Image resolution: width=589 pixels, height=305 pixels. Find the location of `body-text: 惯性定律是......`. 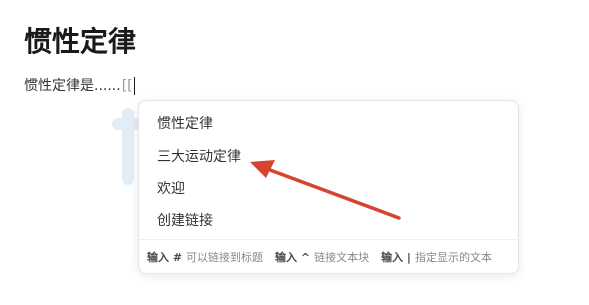

body-text: 惯性定律是...... is located at coordinates (72, 86).